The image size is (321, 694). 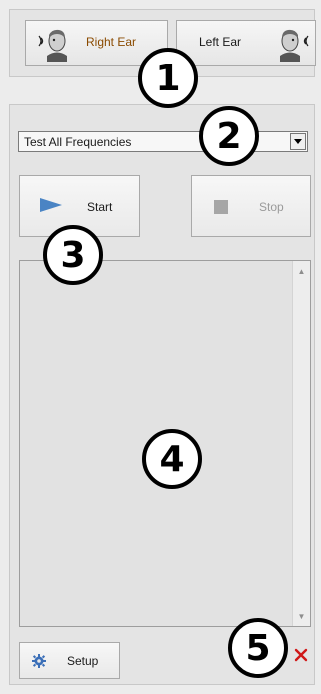 What do you see at coordinates (271, 207) in the screenshot?
I see `stop-label: Stop` at bounding box center [271, 207].